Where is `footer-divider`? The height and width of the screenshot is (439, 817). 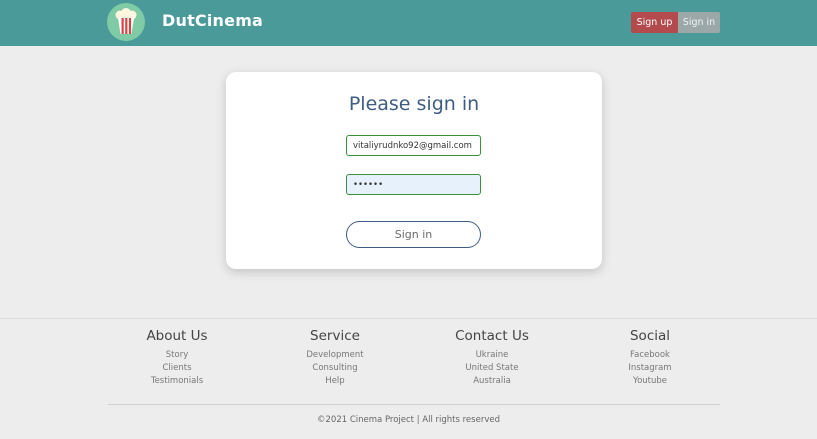 footer-divider is located at coordinates (414, 404).